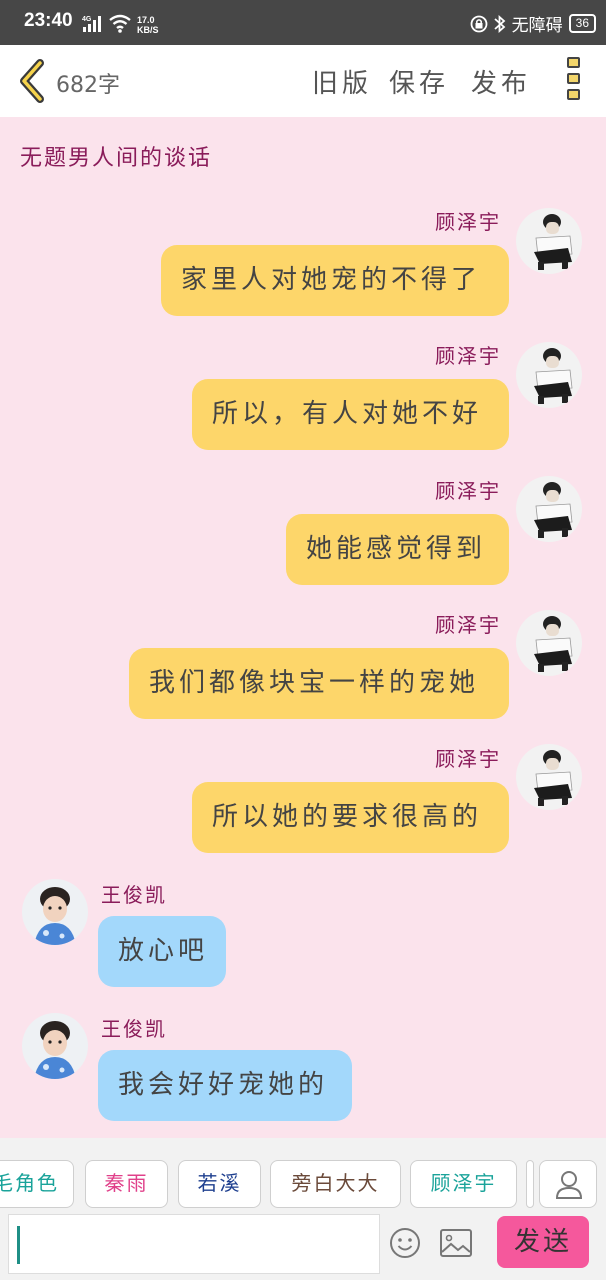 Image resolution: width=606 pixels, height=1280 pixels. Describe the element at coordinates (350, 817) in the screenshot. I see `message-bubble: 所以她的要求很高的` at that location.